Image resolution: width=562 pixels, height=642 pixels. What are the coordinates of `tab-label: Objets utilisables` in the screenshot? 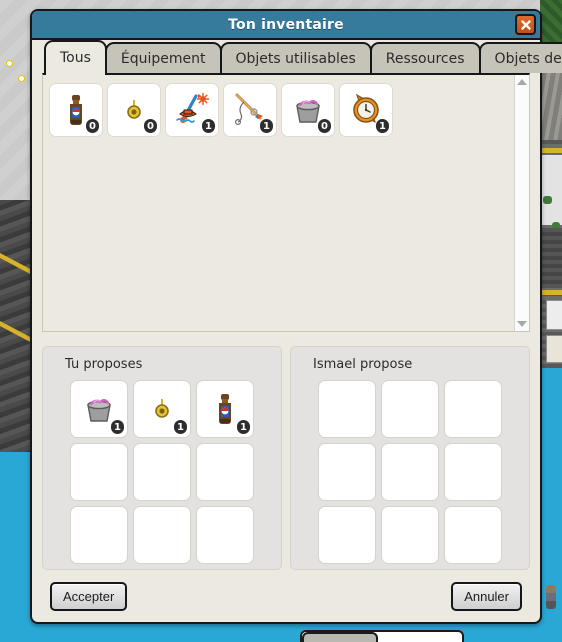 It's located at (295, 58).